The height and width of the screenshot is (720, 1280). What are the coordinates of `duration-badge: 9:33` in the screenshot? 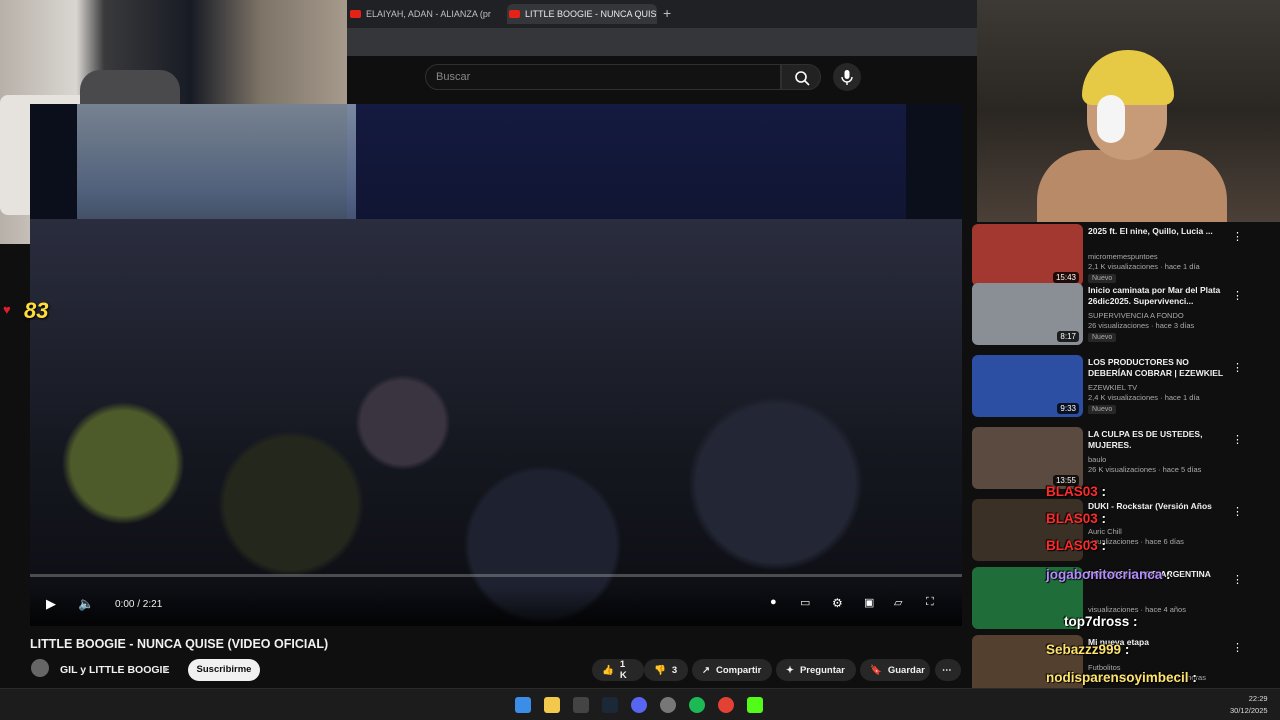 It's located at (1068, 408).